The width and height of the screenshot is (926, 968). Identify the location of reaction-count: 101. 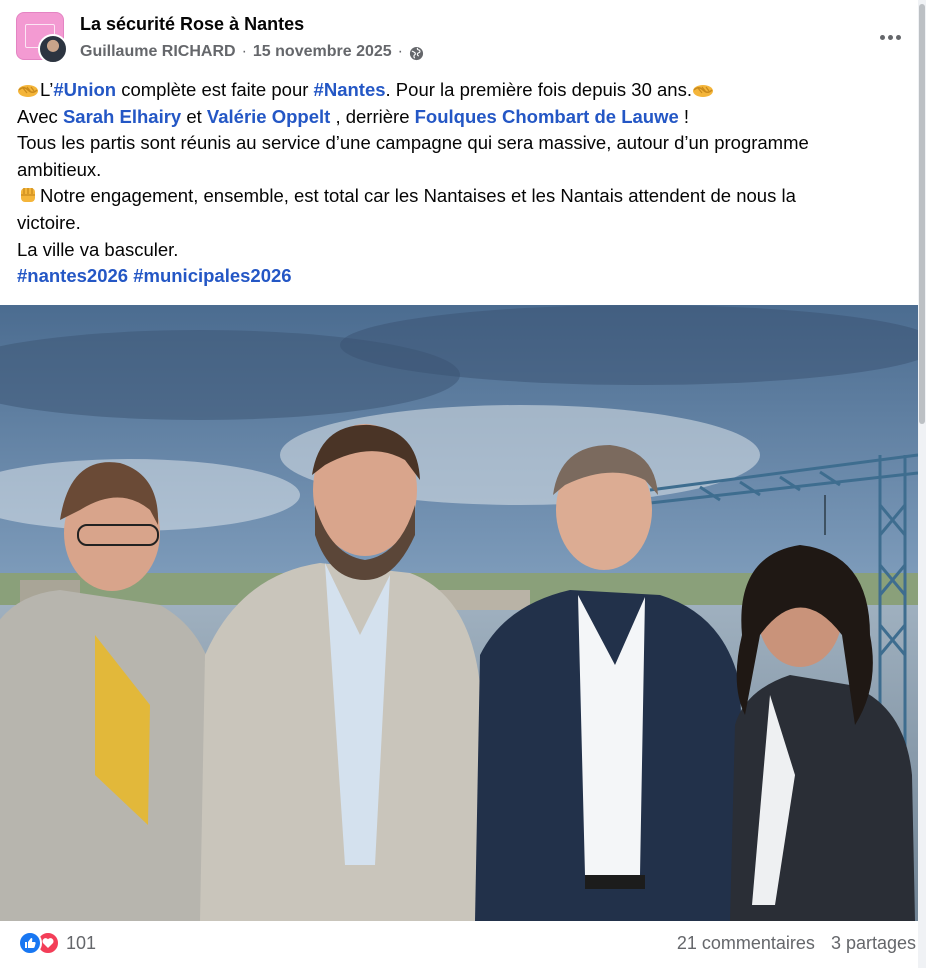
(81, 943).